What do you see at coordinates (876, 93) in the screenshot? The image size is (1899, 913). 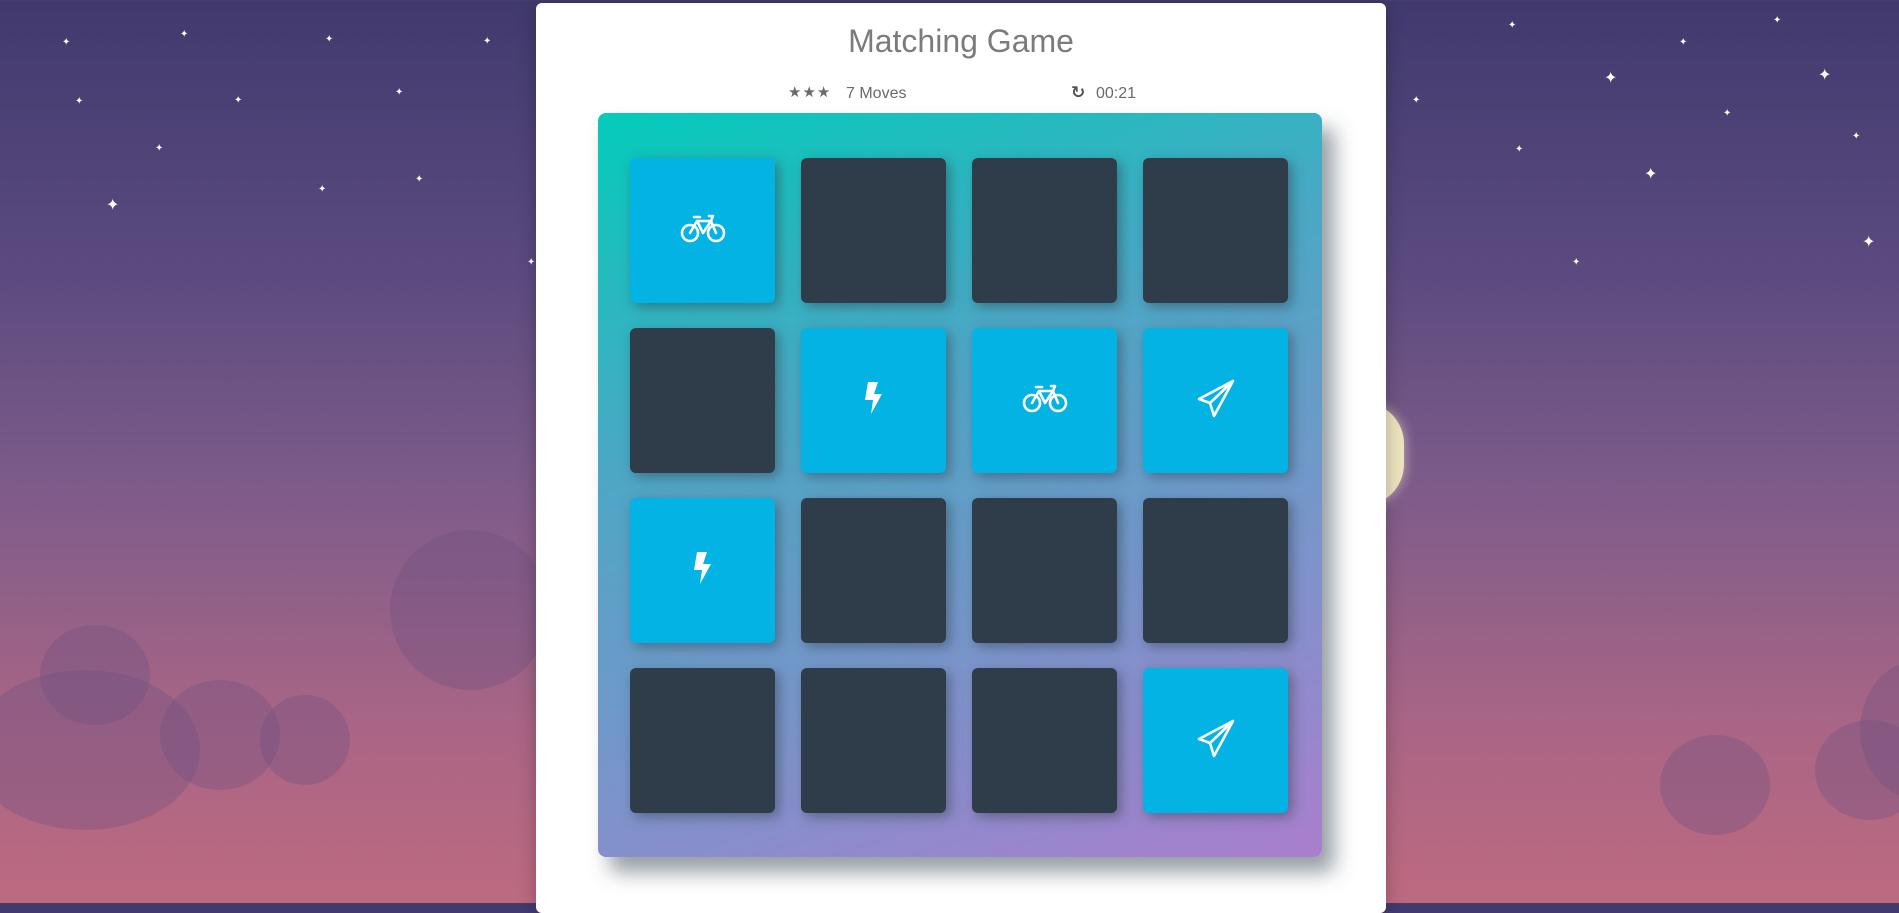 I see `moves-counter: 7 Moves` at bounding box center [876, 93].